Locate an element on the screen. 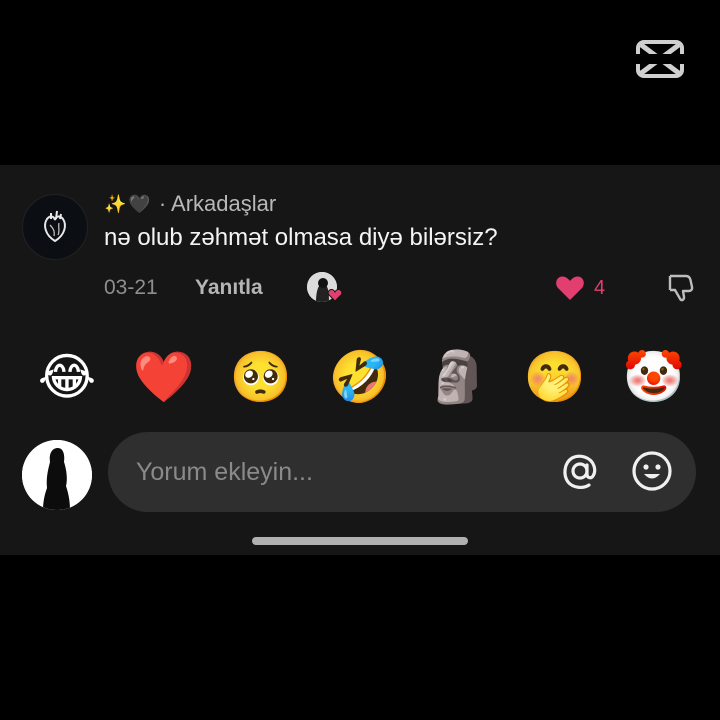 The width and height of the screenshot is (720, 720). emoji-smile-icon is located at coordinates (652, 471).